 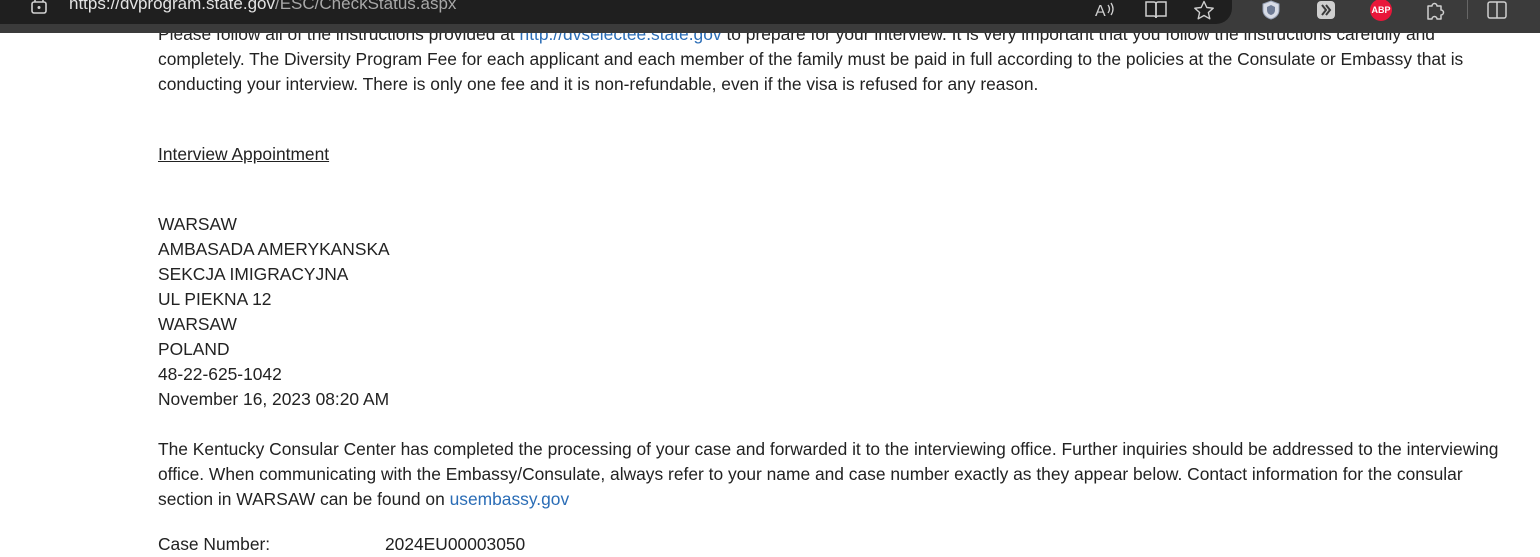 I want to click on address-line-city2: WARSAW, so click(x=197, y=324).